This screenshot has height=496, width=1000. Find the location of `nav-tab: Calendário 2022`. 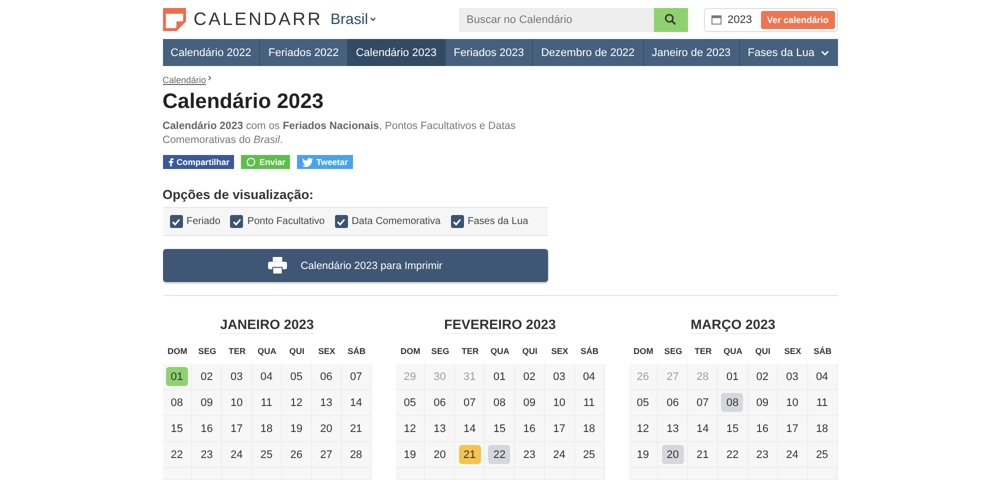

nav-tab: Calendário 2022 is located at coordinates (211, 52).